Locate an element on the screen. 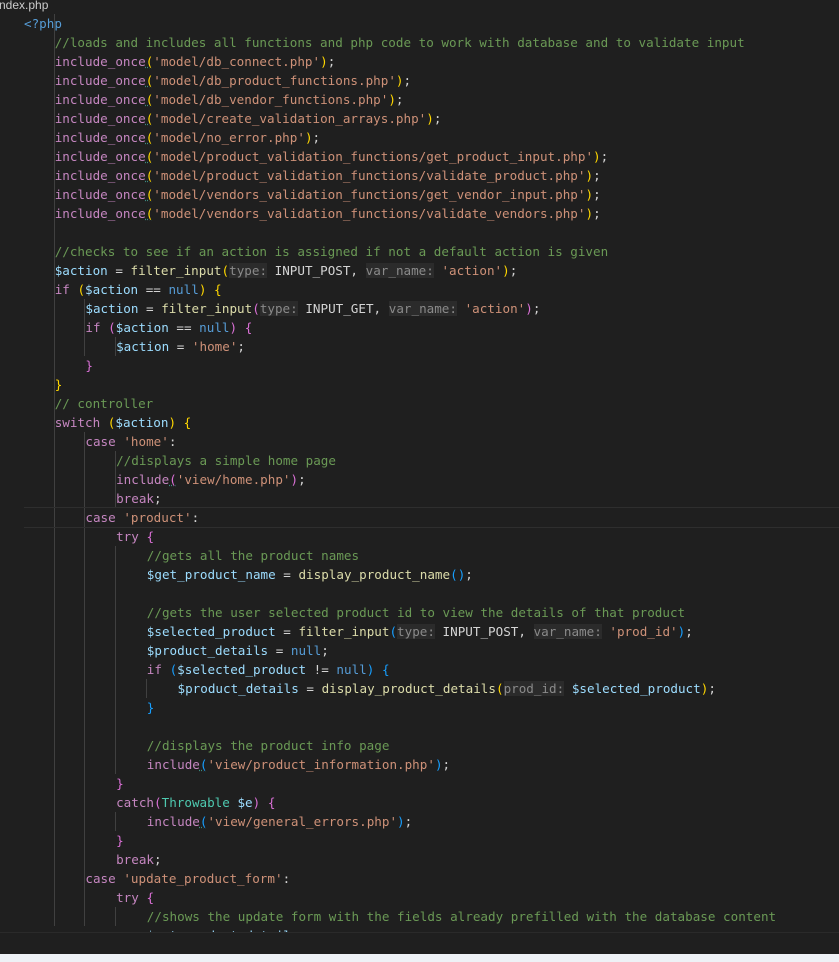 This screenshot has height=962, width=839. code-token: 'home' is located at coordinates (214, 346).